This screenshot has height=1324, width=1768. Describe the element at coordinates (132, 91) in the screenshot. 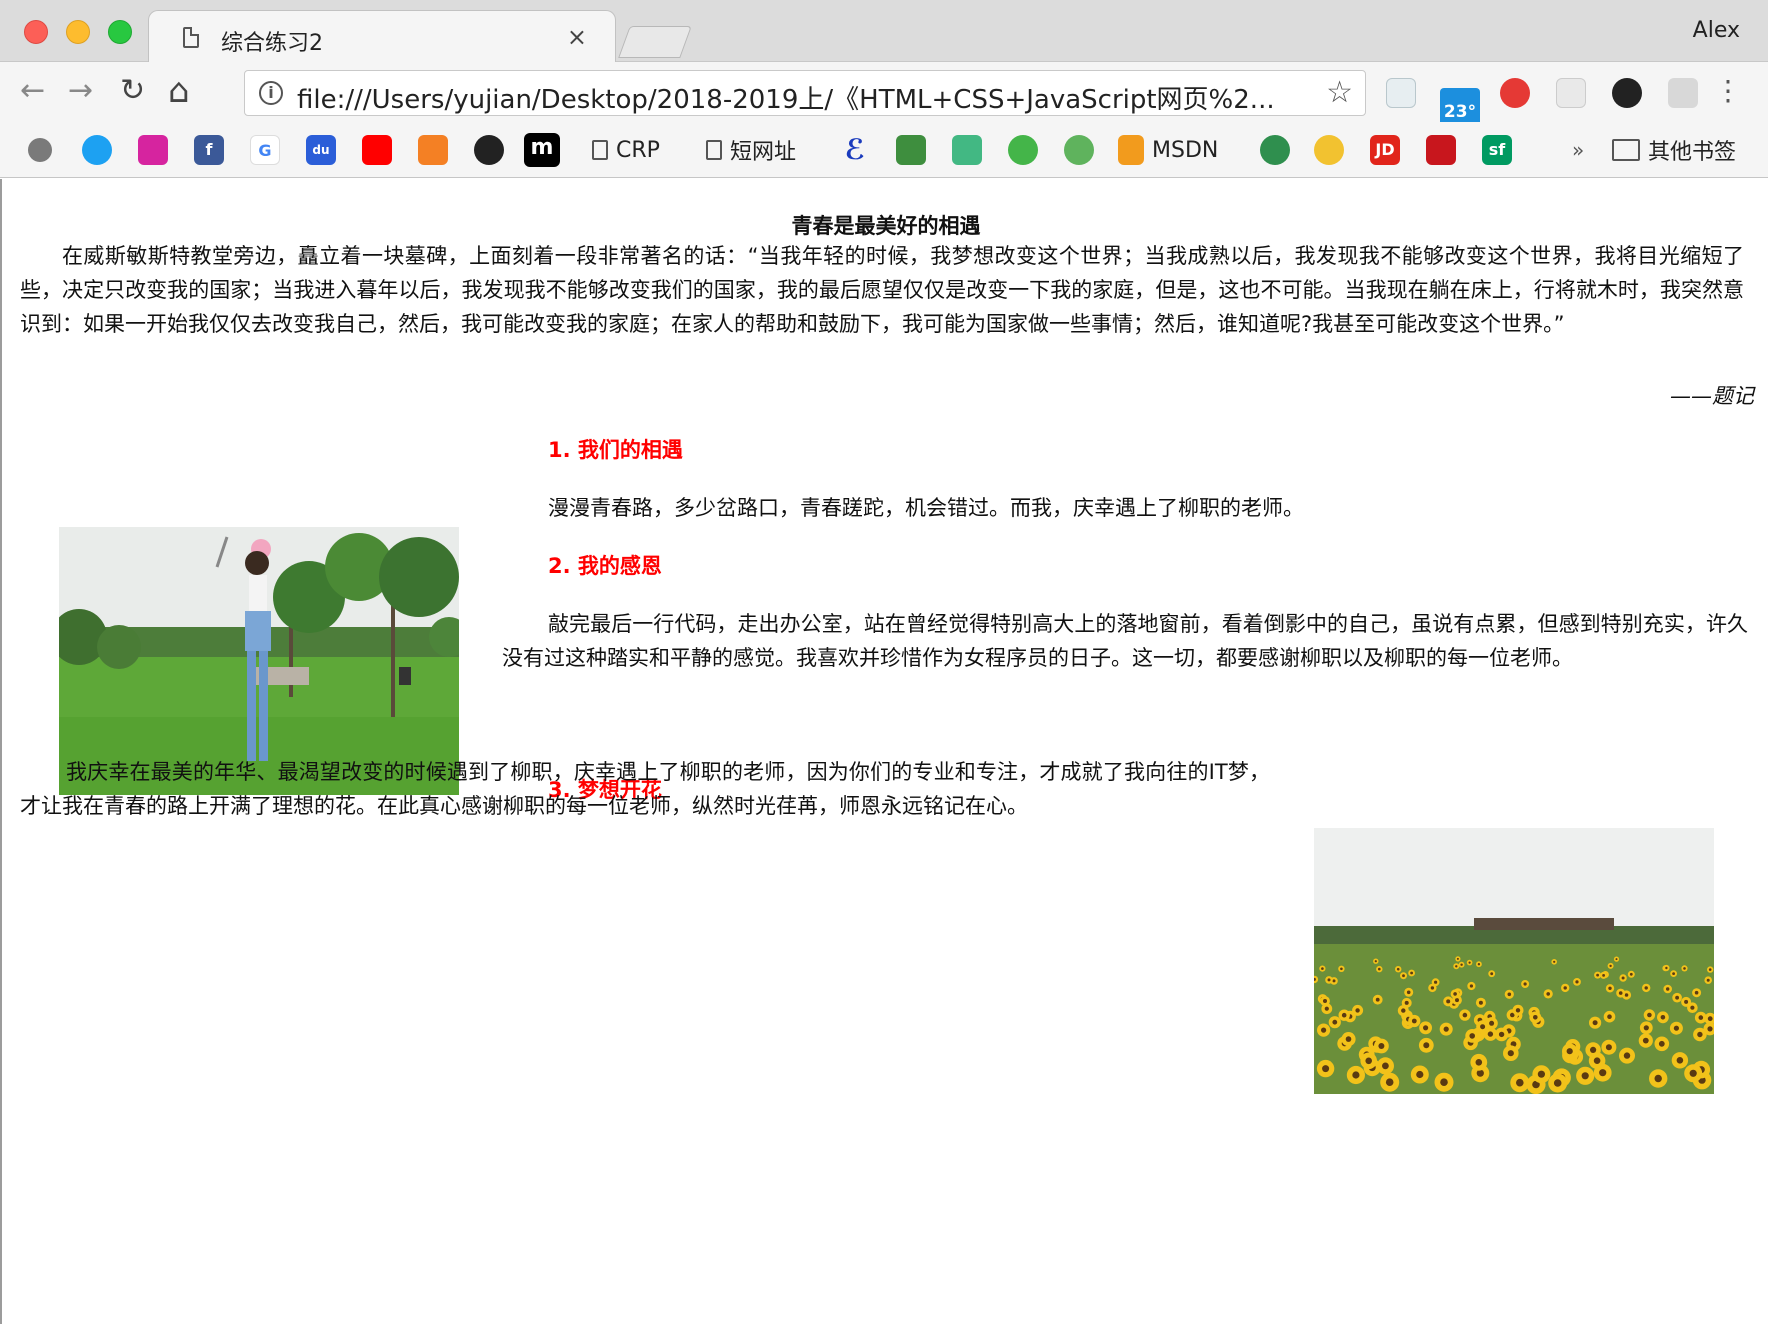

I see `reload-icon: ↻` at that location.